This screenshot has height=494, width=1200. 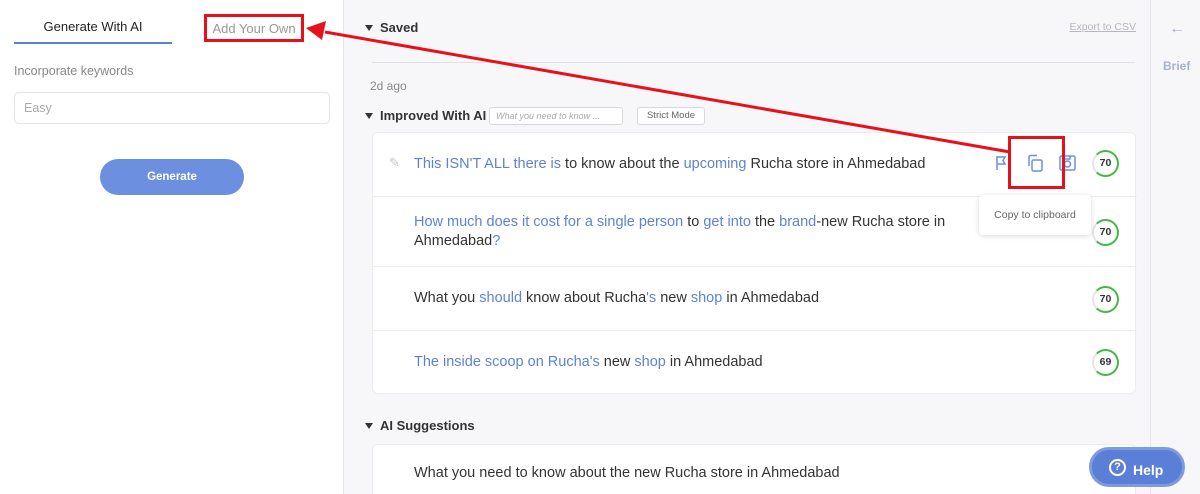 I want to click on improved-section-toggle: Improved With AI, so click(x=425, y=115).